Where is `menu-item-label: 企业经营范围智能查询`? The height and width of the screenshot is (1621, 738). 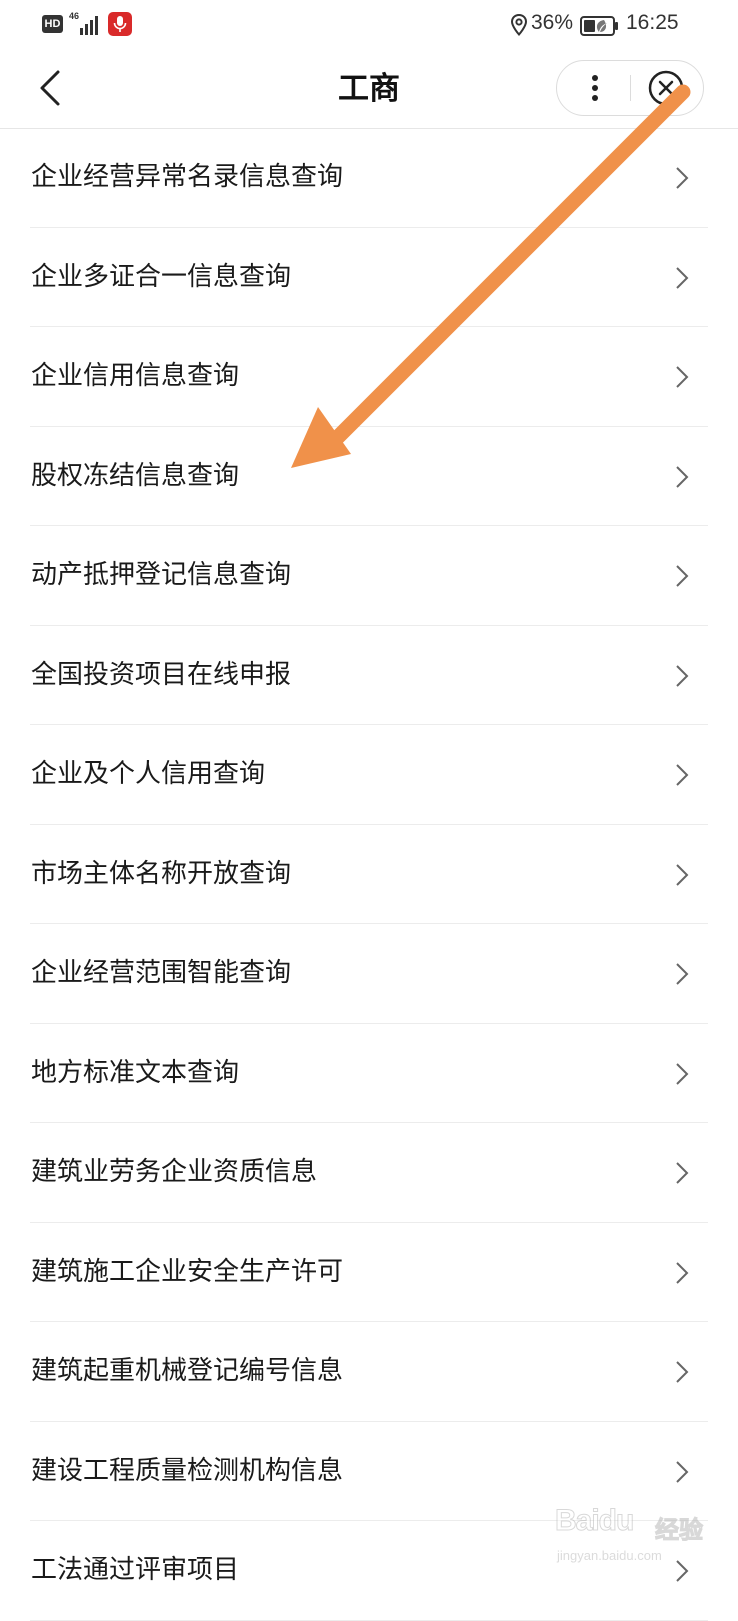 menu-item-label: 企业经营范围智能查询 is located at coordinates (161, 973).